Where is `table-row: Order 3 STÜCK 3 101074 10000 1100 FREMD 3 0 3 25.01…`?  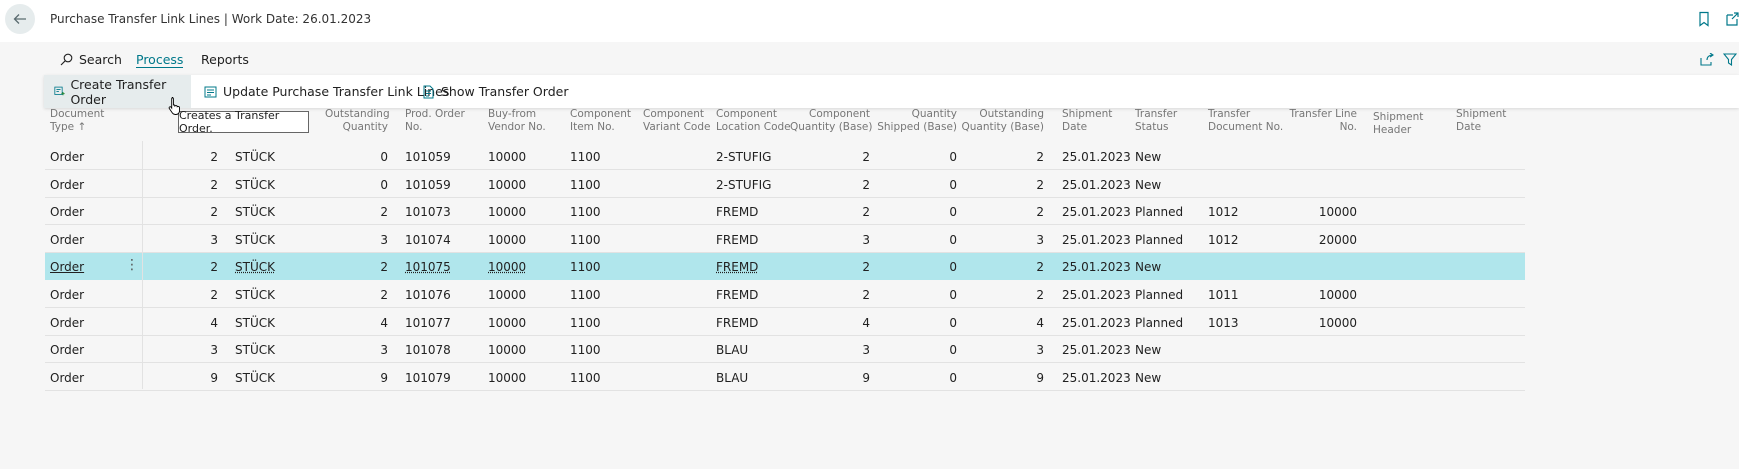
table-row: Order 3 STÜCK 3 101074 10000 1100 FREMD 3 0 3 25.01… is located at coordinates (785, 239).